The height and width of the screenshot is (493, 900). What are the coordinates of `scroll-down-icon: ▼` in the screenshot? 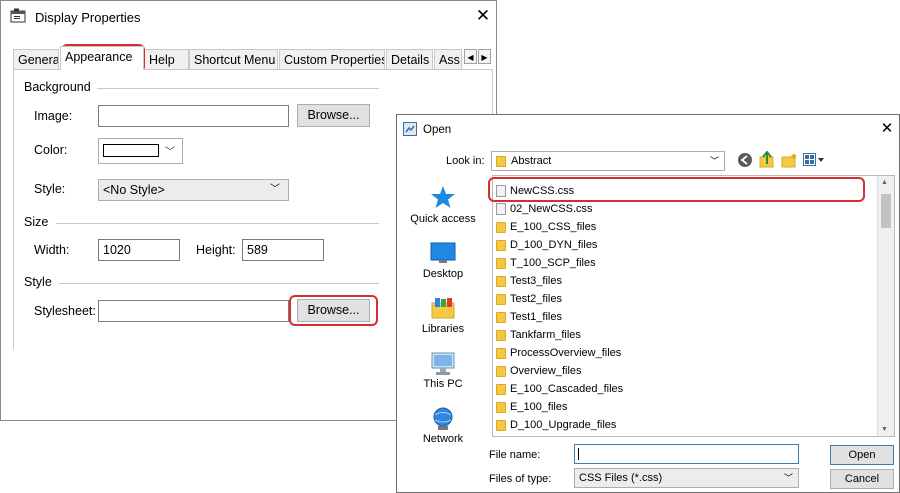 It's located at (884, 429).